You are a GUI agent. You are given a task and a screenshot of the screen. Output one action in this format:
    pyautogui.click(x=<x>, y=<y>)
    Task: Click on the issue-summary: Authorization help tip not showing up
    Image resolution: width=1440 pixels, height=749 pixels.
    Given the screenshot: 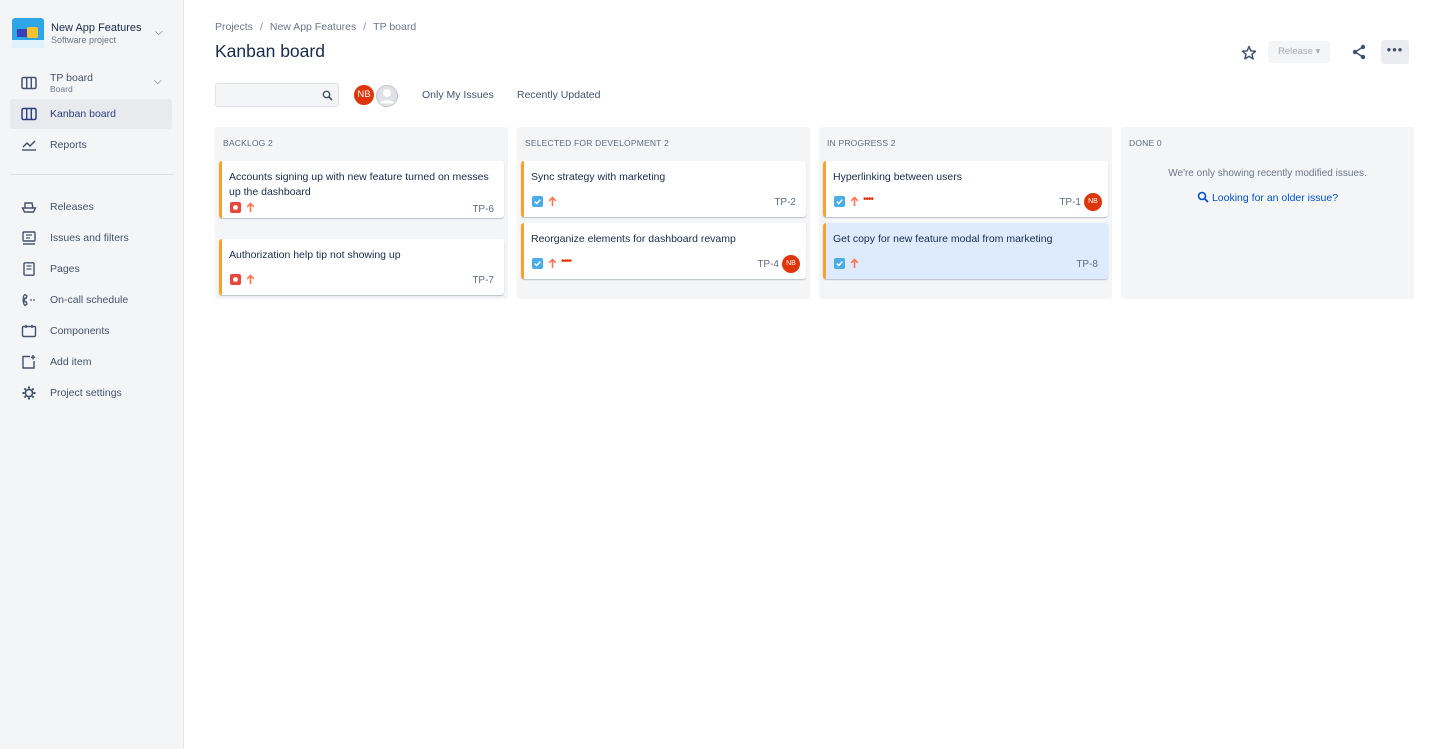 What is the action you would take?
    pyautogui.click(x=315, y=255)
    